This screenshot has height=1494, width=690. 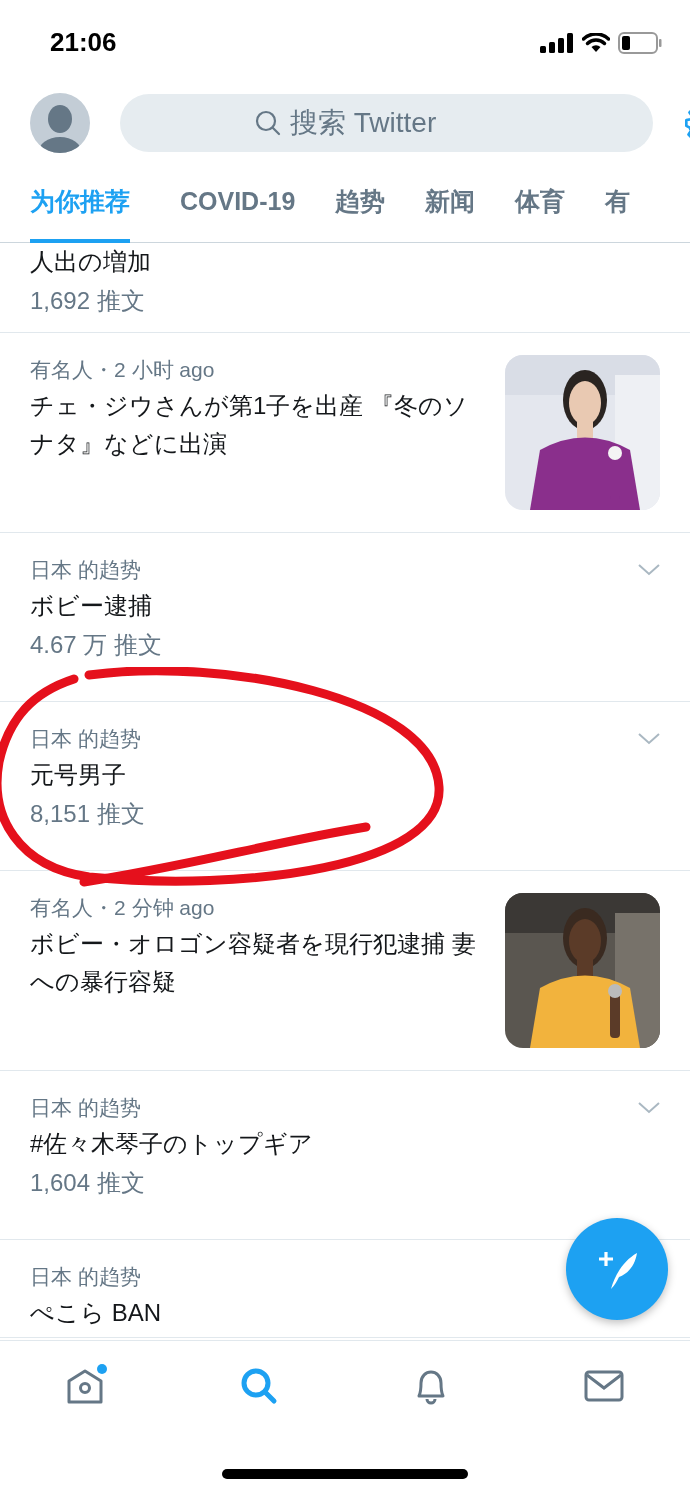 What do you see at coordinates (87, 814) in the screenshot?
I see `tweet-count: 8,151 推文` at bounding box center [87, 814].